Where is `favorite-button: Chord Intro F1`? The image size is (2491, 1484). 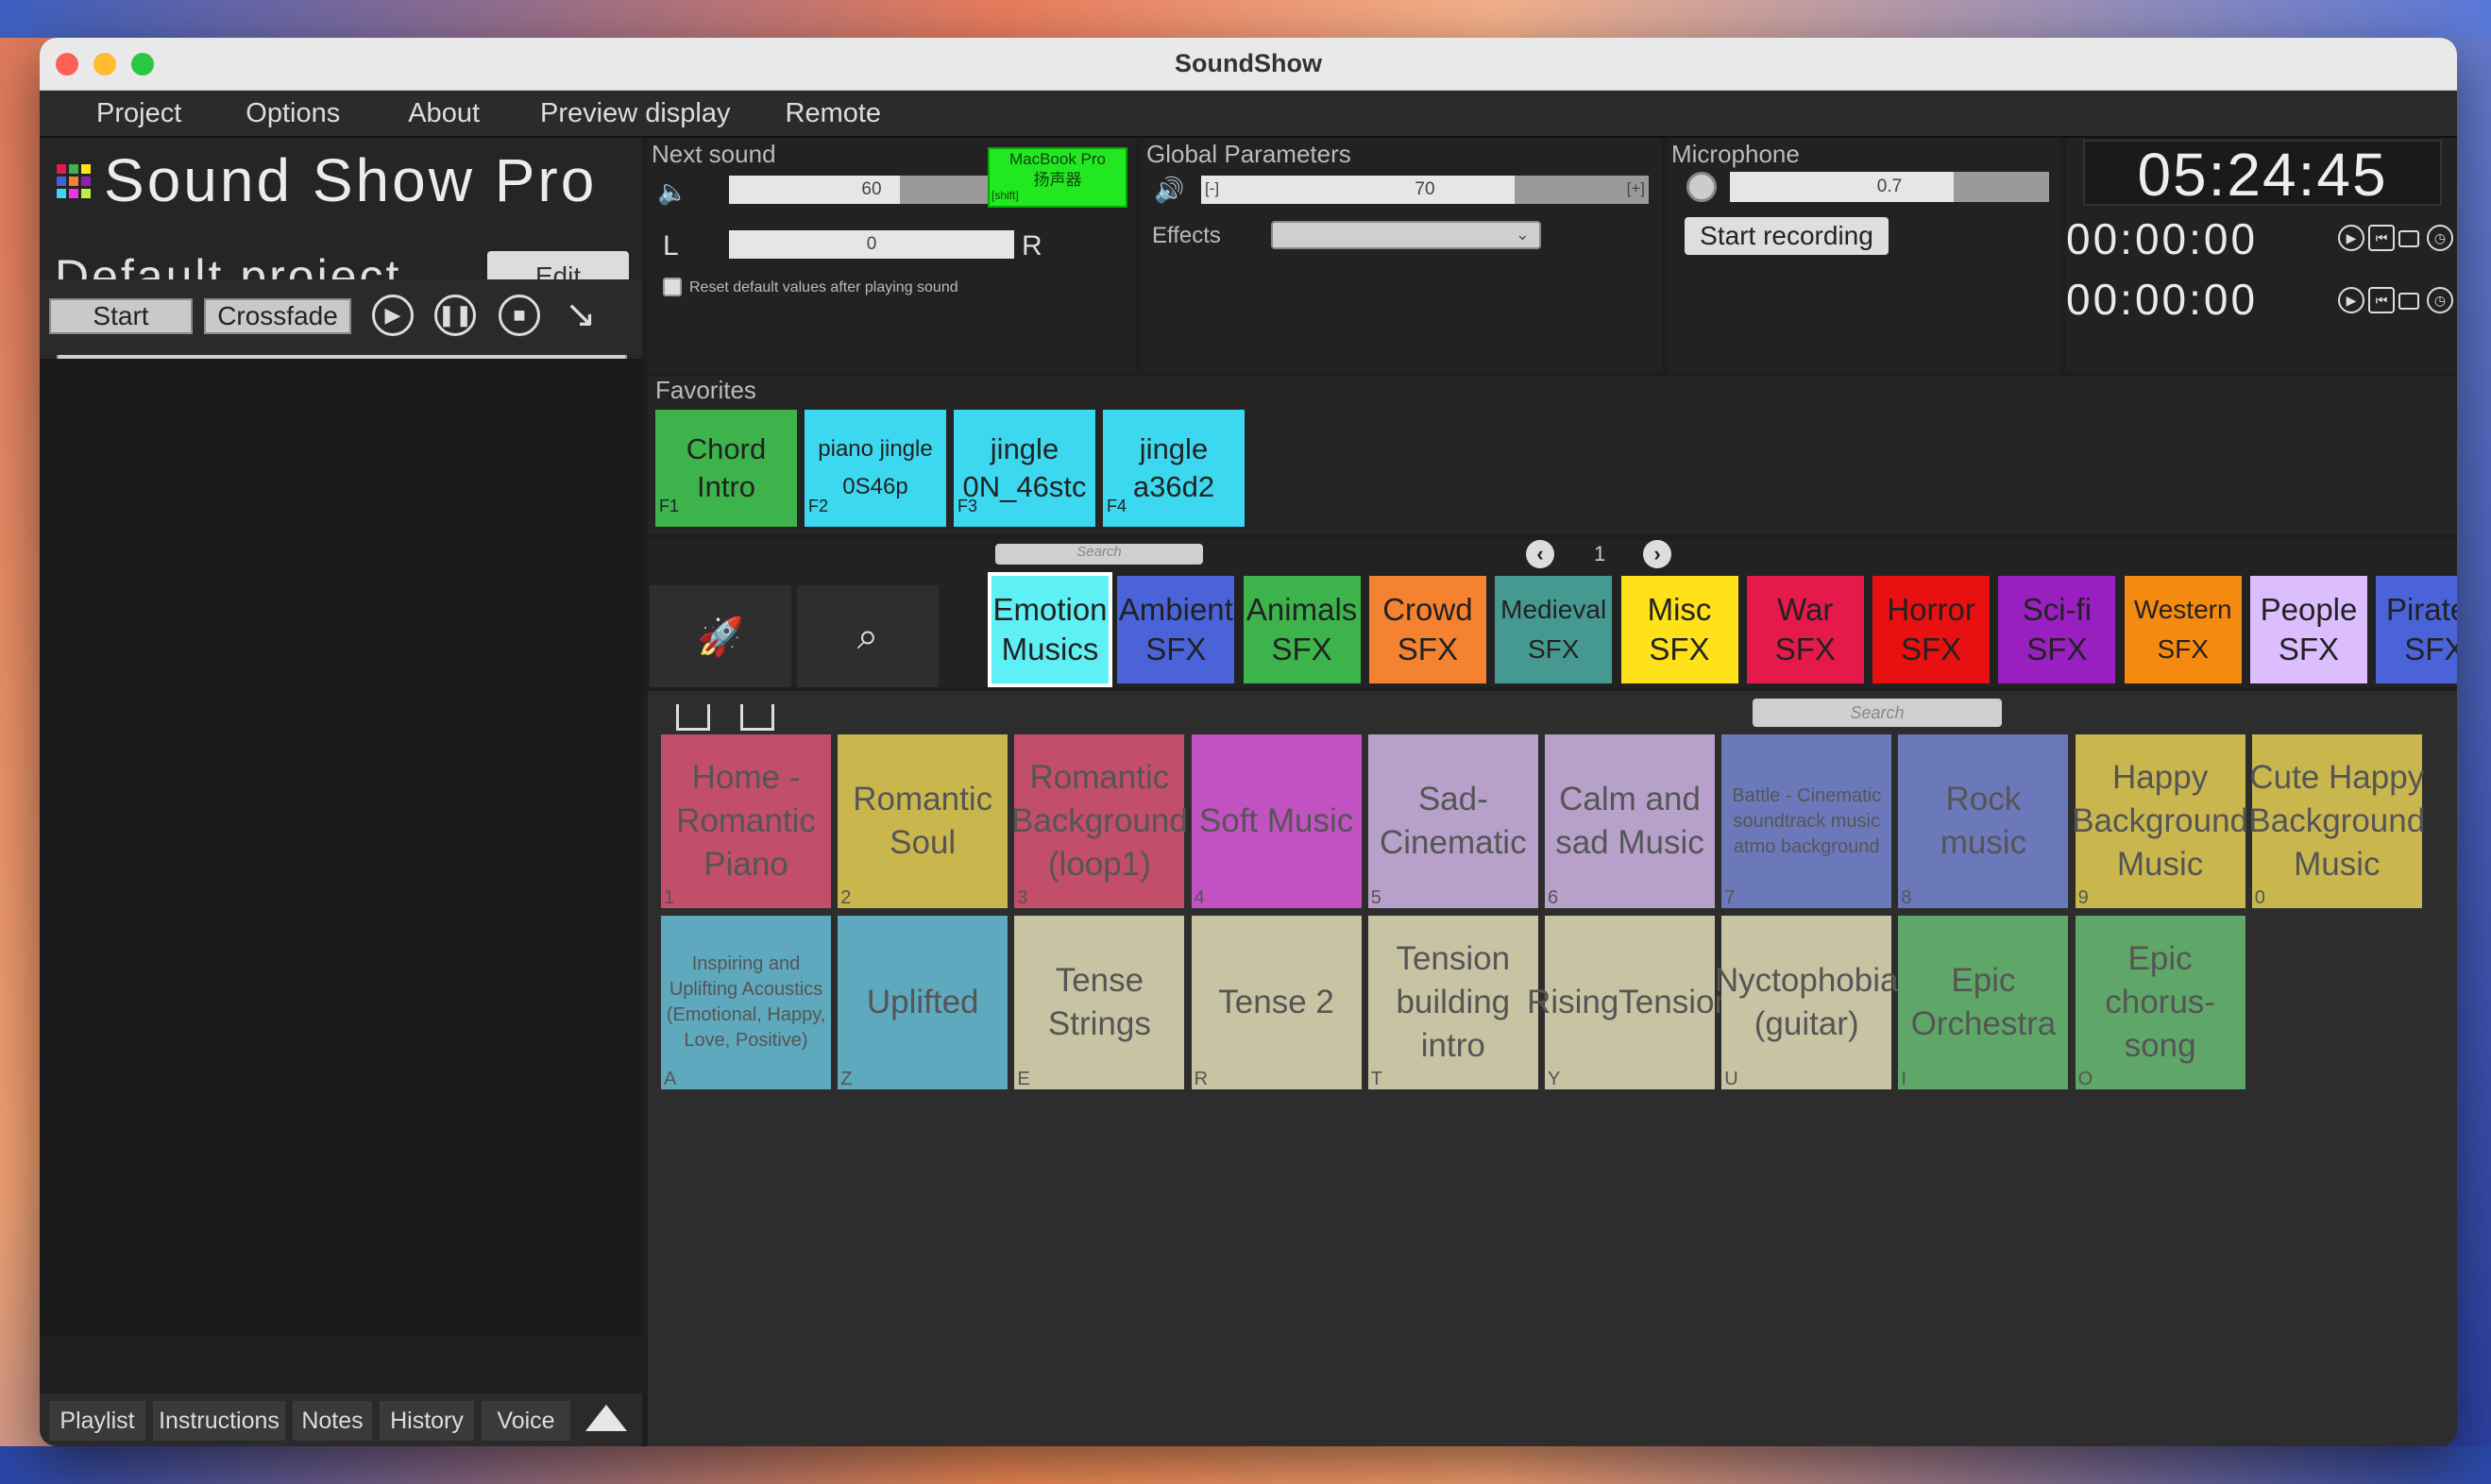
favorite-button: Chord Intro F1 is located at coordinates (726, 468).